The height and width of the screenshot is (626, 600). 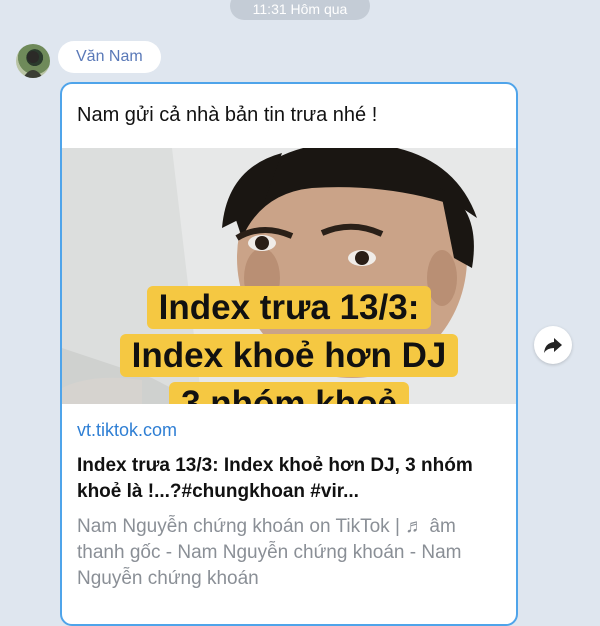 I want to click on caption-line: Index trưa 13/3:, so click(x=289, y=307).